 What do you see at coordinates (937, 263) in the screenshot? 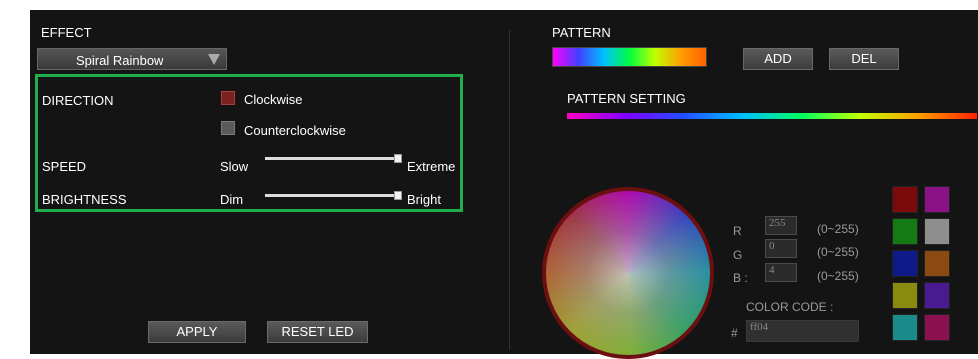
I see `swatch-brown` at bounding box center [937, 263].